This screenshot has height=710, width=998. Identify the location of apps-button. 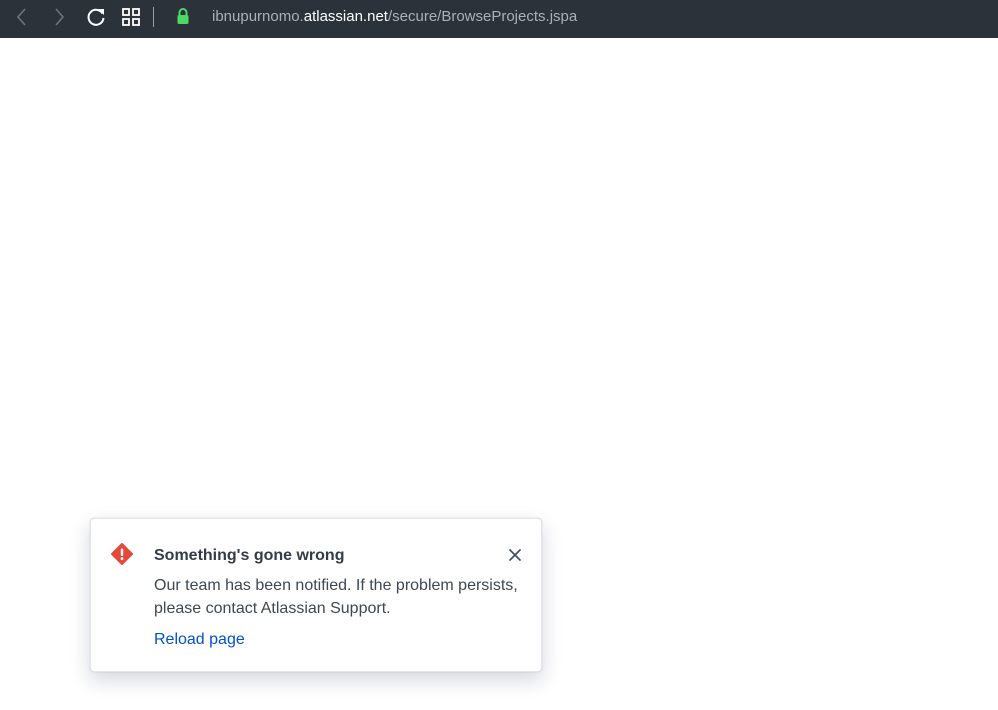
(131, 17).